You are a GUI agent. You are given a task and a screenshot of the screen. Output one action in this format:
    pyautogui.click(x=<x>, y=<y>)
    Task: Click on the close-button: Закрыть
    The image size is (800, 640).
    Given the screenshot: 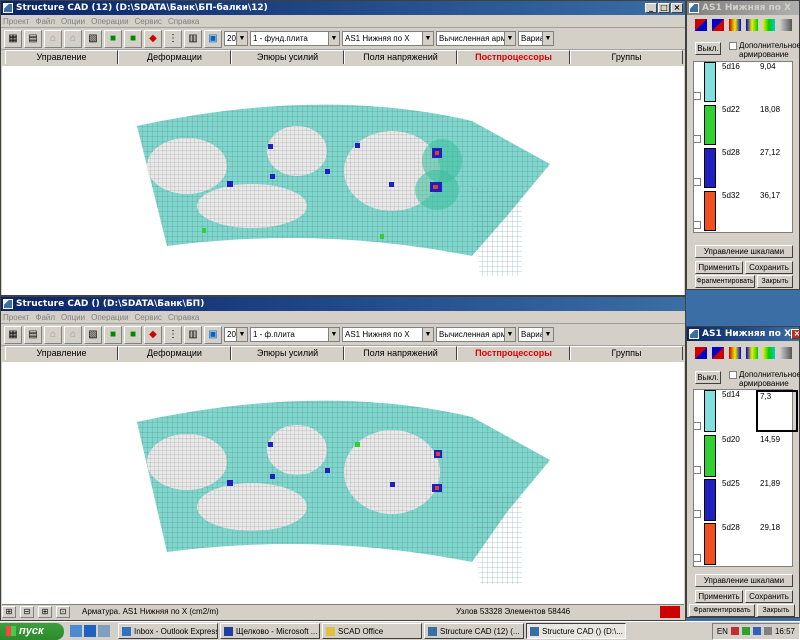 What is the action you would take?
    pyautogui.click(x=776, y=610)
    